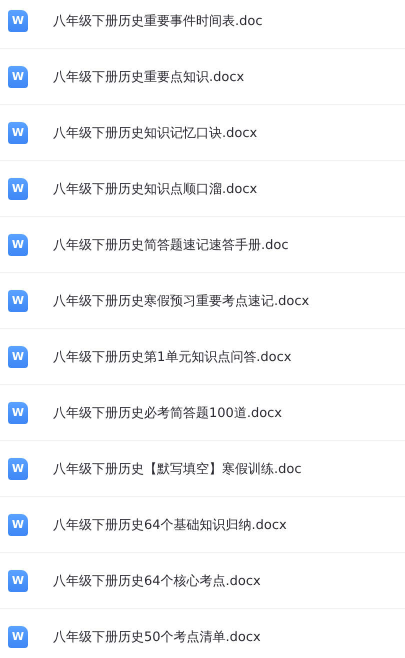  Describe the element at coordinates (177, 469) in the screenshot. I see `file-name: 八年级下册历史【默写填空】寒假训练.doc` at that location.